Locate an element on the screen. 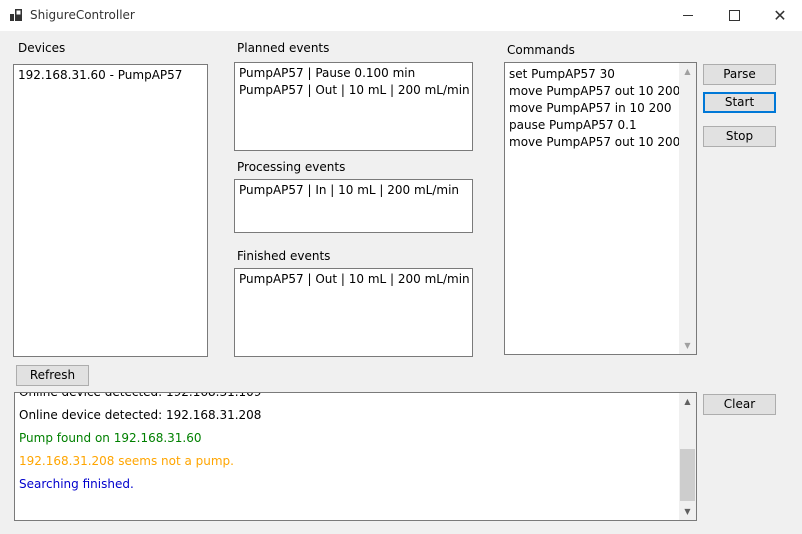  title-bar: ShigureController ✕ is located at coordinates (401, 15).